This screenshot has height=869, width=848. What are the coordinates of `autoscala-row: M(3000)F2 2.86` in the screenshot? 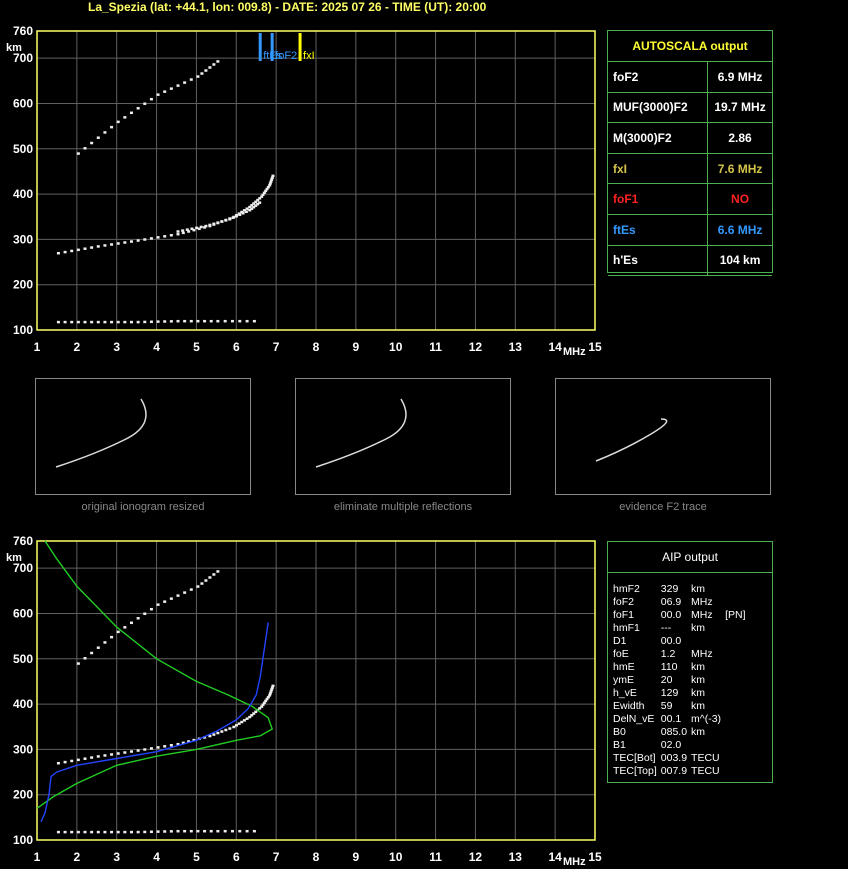 It's located at (690, 138).